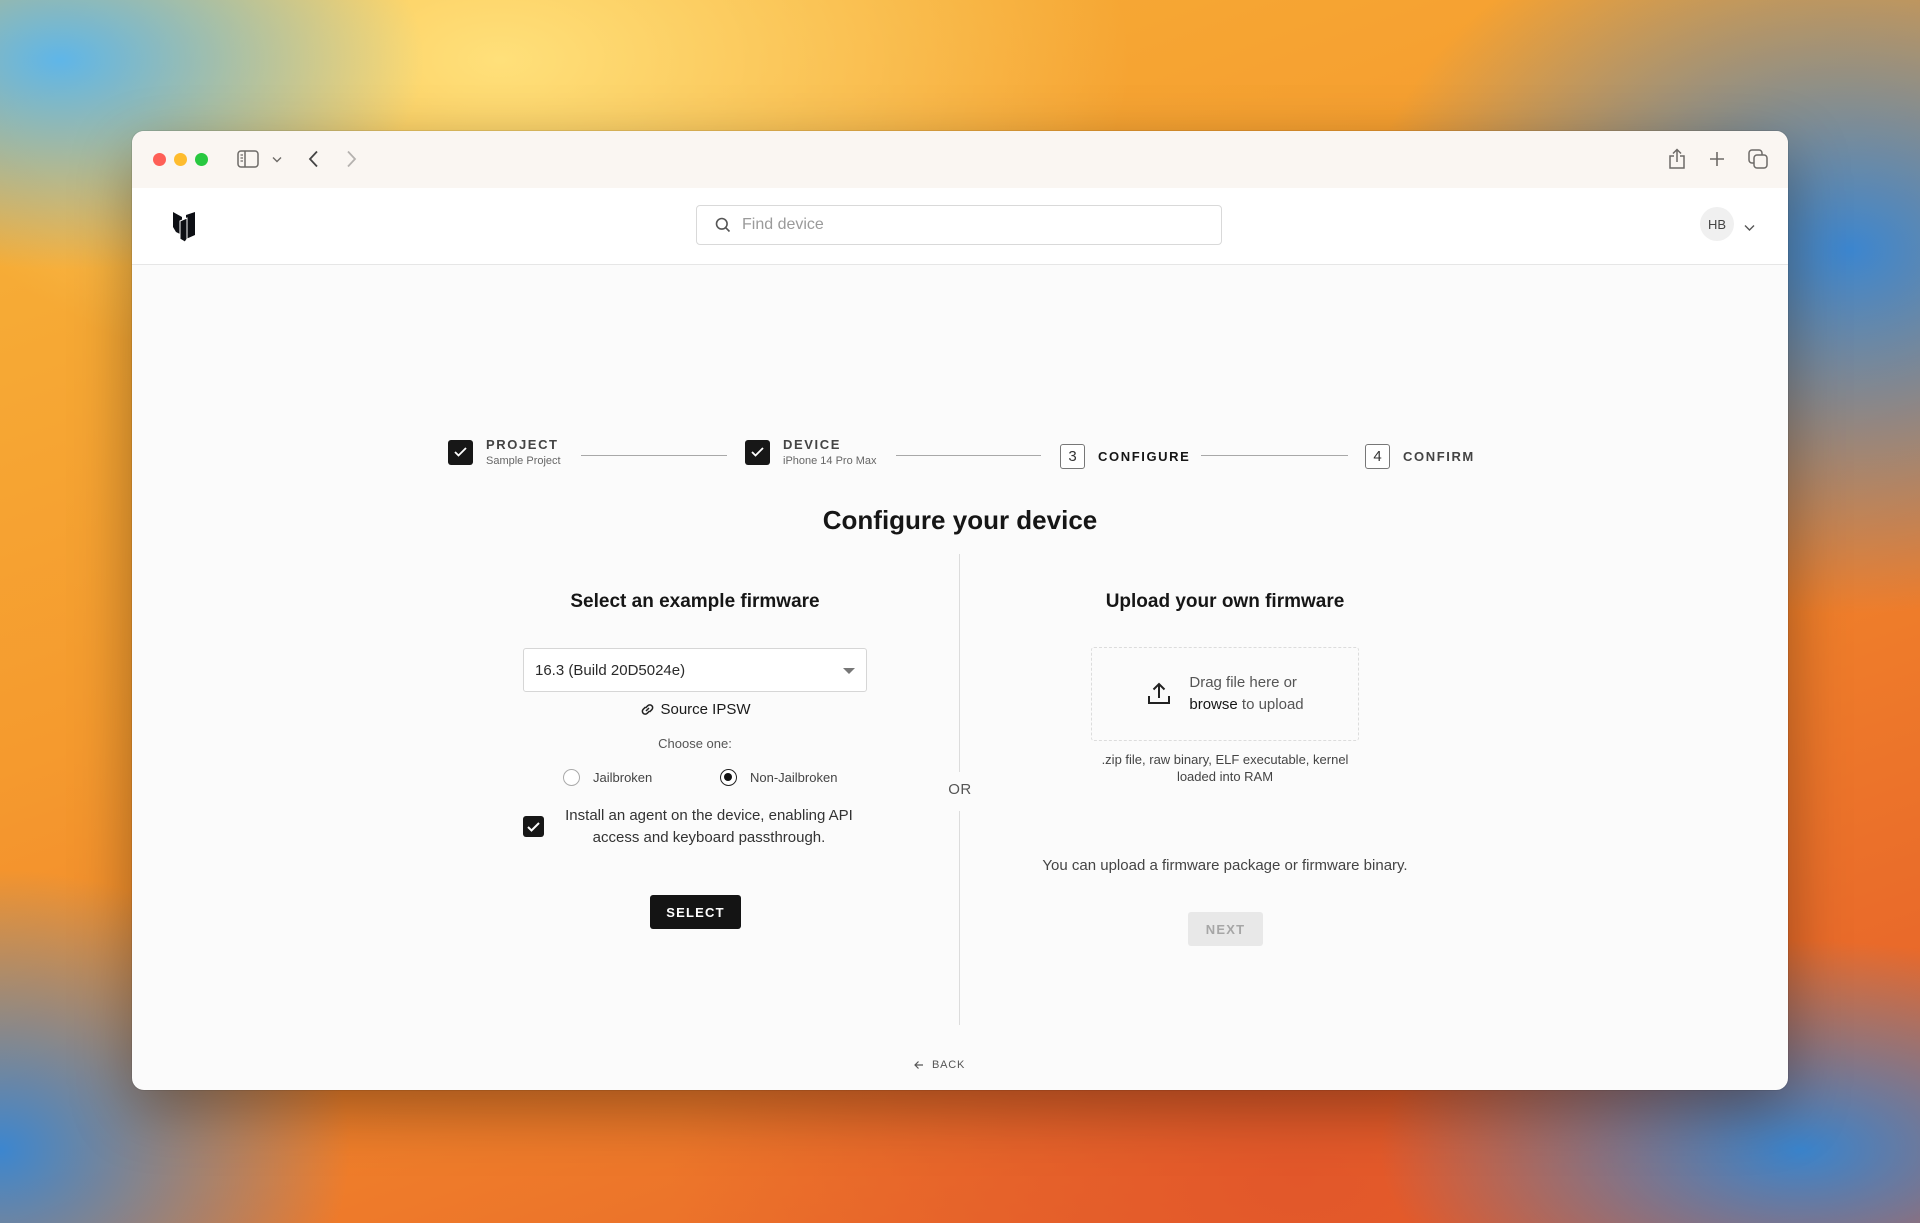 This screenshot has width=1920, height=1223. What do you see at coordinates (980, 225) in the screenshot?
I see `search-input` at bounding box center [980, 225].